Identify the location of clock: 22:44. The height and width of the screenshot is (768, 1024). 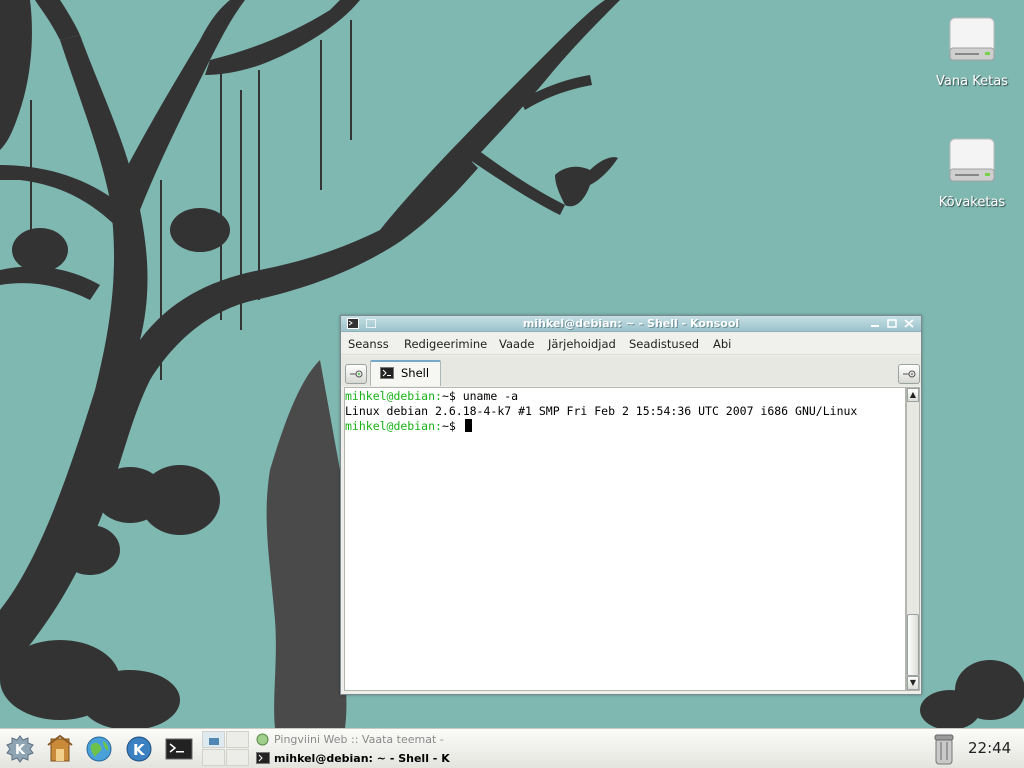
(989, 748).